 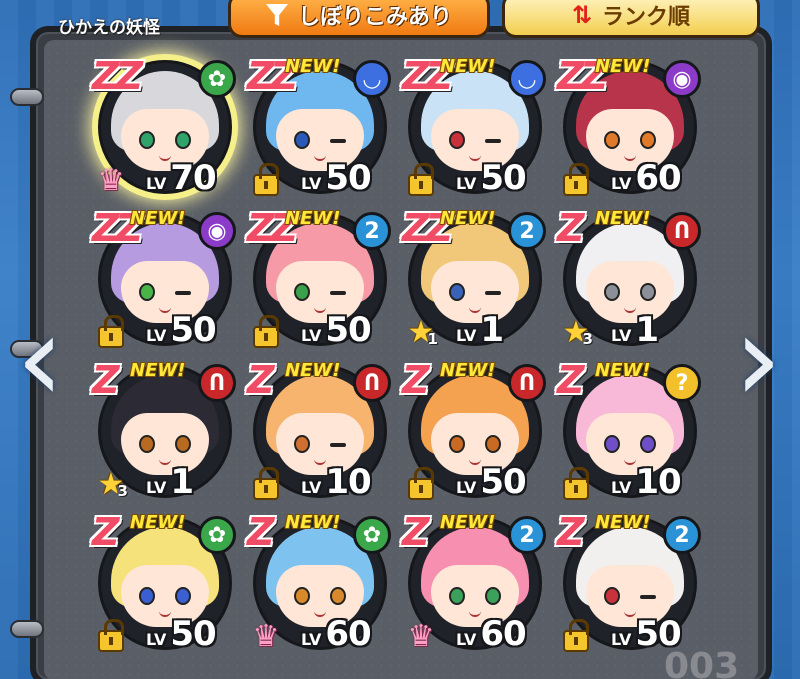 I want to click on yokai-card: ZZ NEW! 2 LV 50, so click(x=322, y=278).